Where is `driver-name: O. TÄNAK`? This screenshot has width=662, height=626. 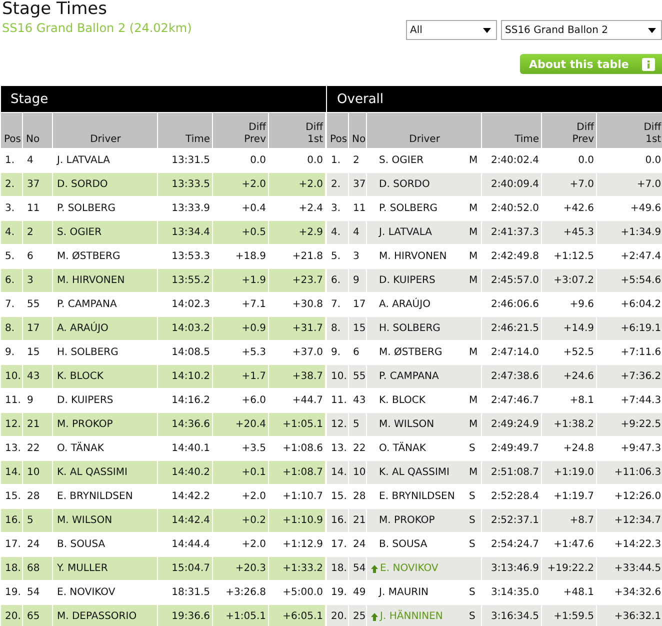 driver-name: O. TÄNAK is located at coordinates (402, 448).